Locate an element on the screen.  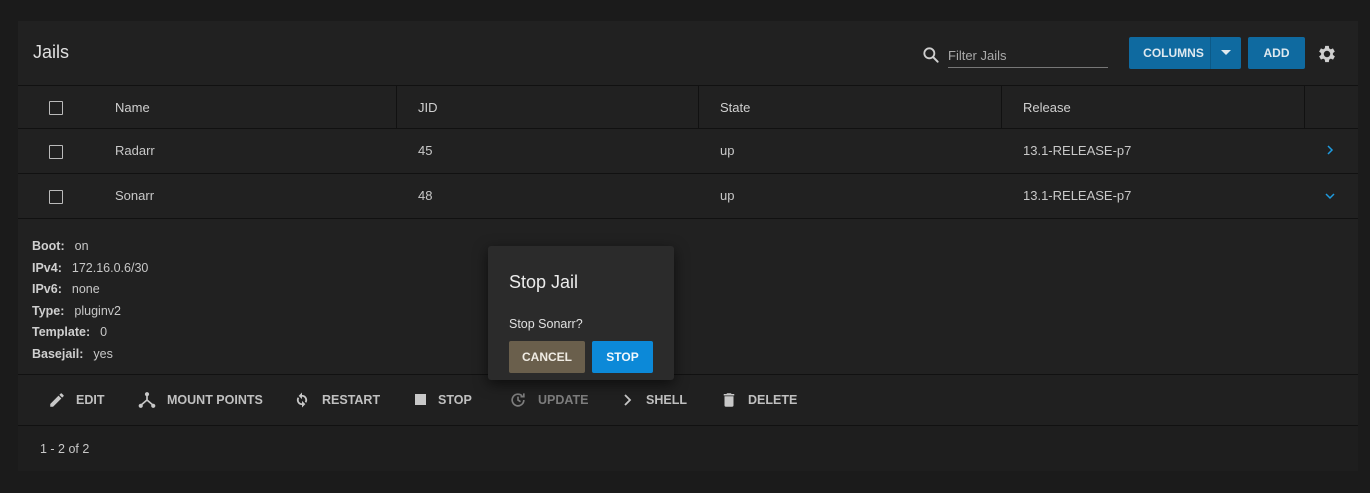
cell-jid: 48 is located at coordinates (425, 195).